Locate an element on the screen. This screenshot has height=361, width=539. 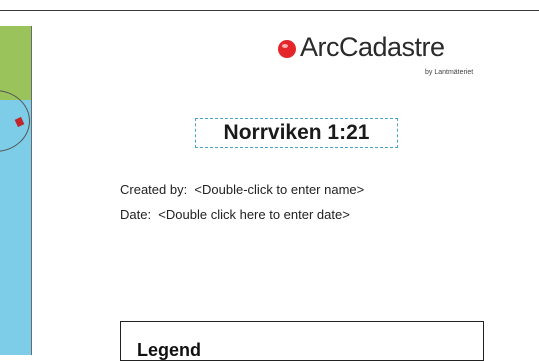
logo-brand-text: ArcCadastre is located at coordinates (372, 47).